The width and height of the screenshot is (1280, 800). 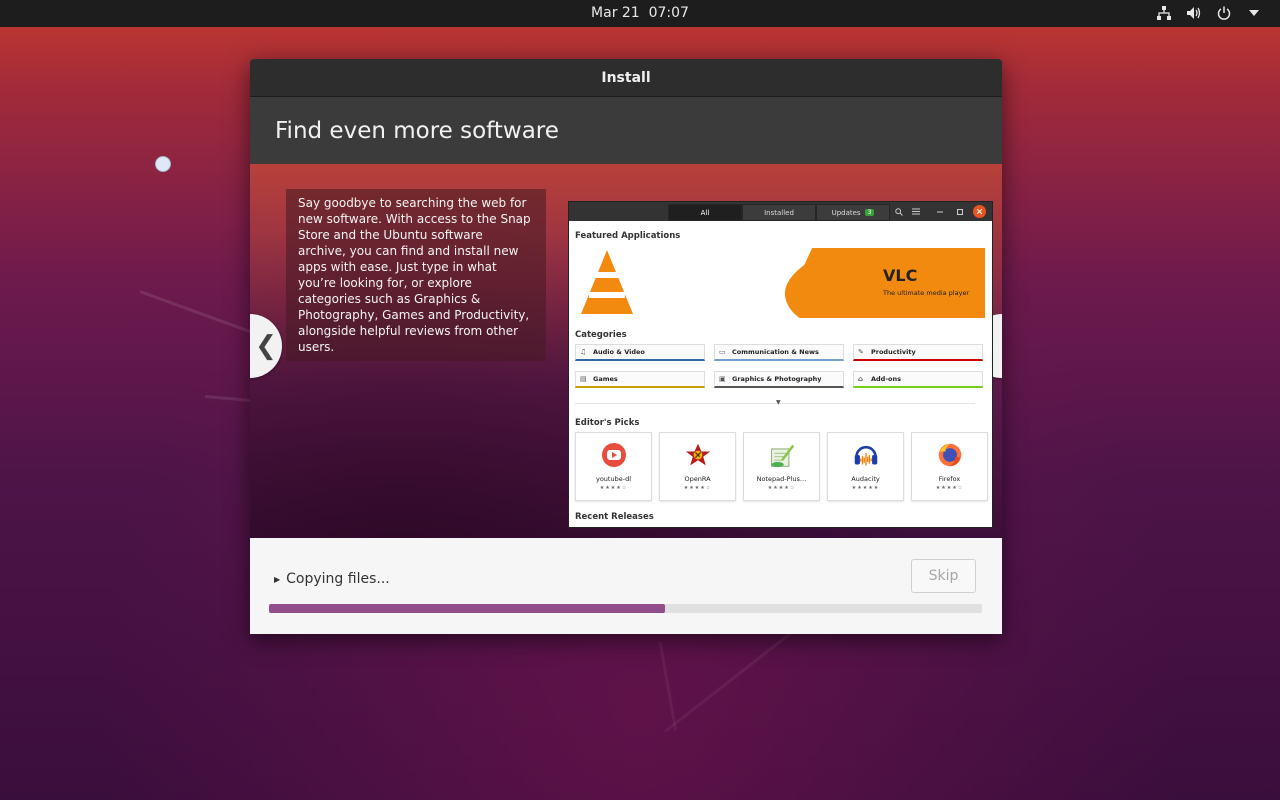 I want to click on top-bar: Mar 21 07:07, so click(x=640, y=13).